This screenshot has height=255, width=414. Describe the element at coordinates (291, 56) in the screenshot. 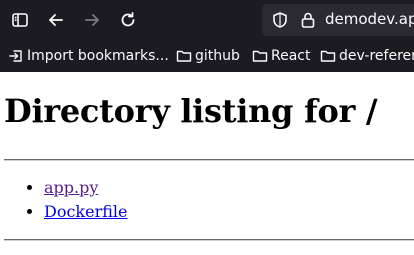

I see `bookmark-label: React` at that location.